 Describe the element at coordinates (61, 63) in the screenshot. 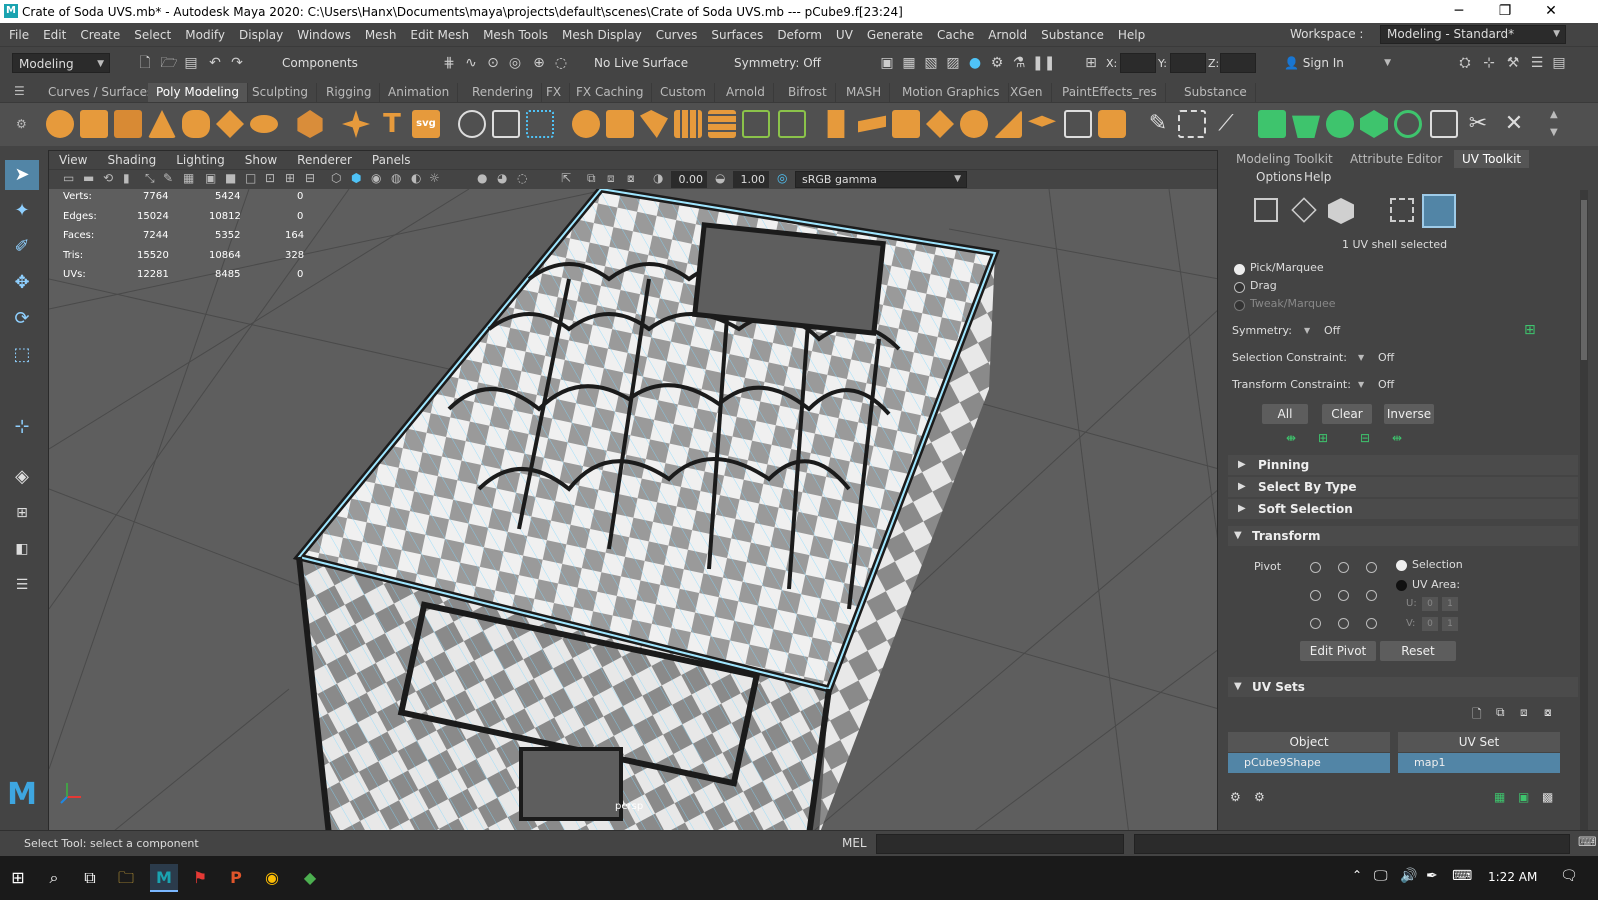

I see `menuset-dropdown: Modeling ▼` at that location.